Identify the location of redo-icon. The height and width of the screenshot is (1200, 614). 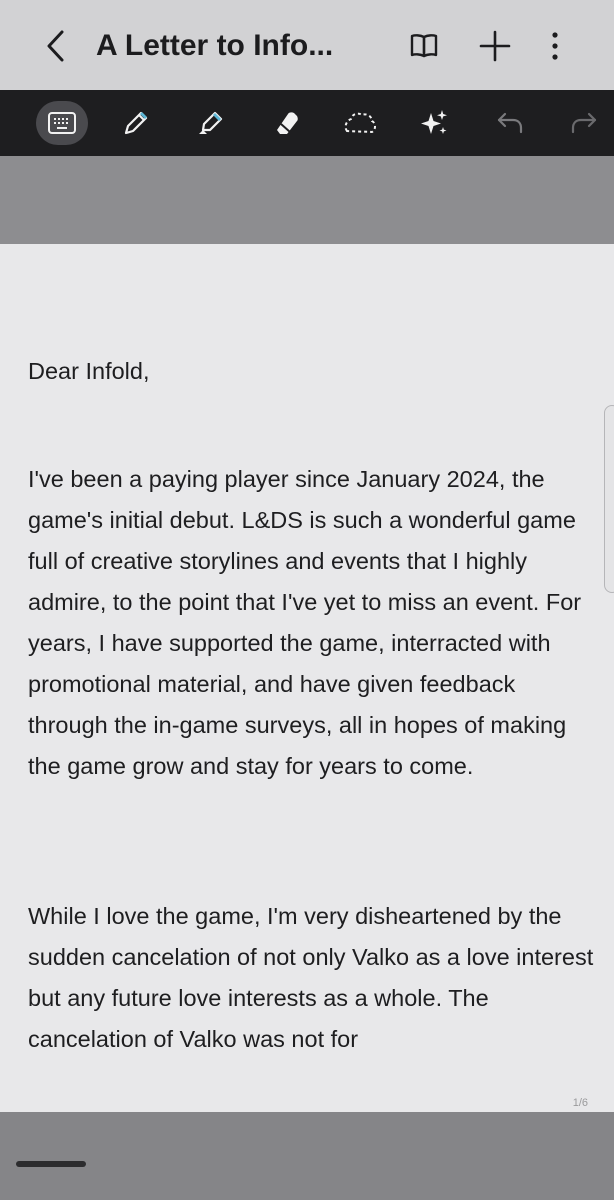
(584, 123).